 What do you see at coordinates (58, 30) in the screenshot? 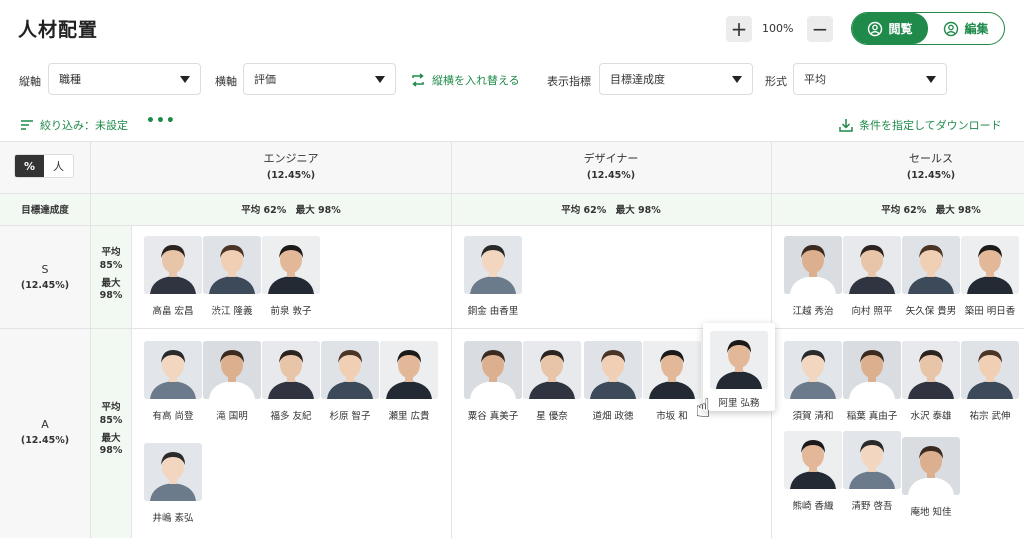
I see `page-title: 人材配置` at bounding box center [58, 30].